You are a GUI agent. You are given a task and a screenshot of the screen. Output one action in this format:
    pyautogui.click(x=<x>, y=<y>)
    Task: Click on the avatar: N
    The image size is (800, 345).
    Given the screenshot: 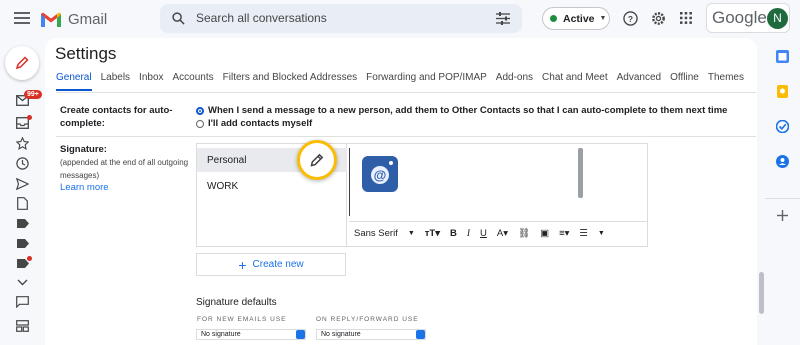 What is the action you would take?
    pyautogui.click(x=777, y=18)
    